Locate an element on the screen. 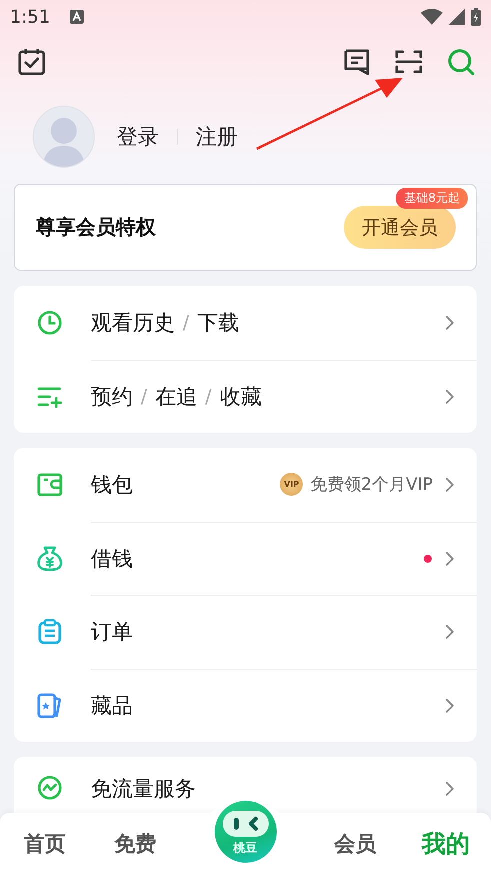  open-vip-button: 开通会员 is located at coordinates (400, 227).